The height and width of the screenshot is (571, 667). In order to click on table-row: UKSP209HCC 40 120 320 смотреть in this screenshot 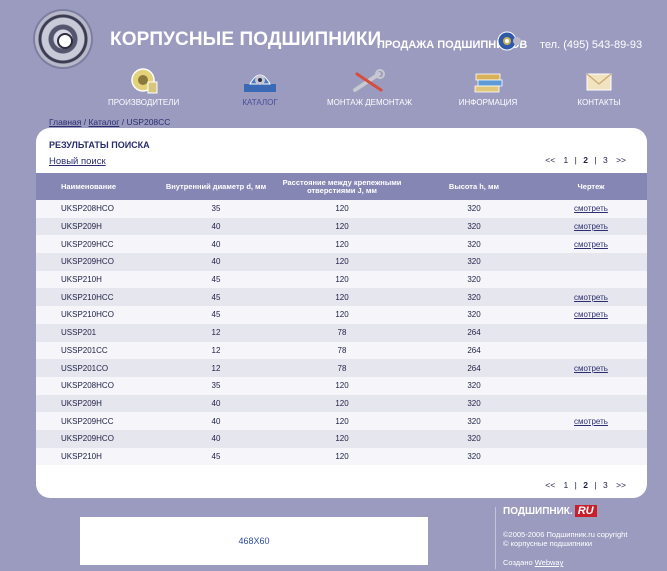, I will do `click(341, 421)`.